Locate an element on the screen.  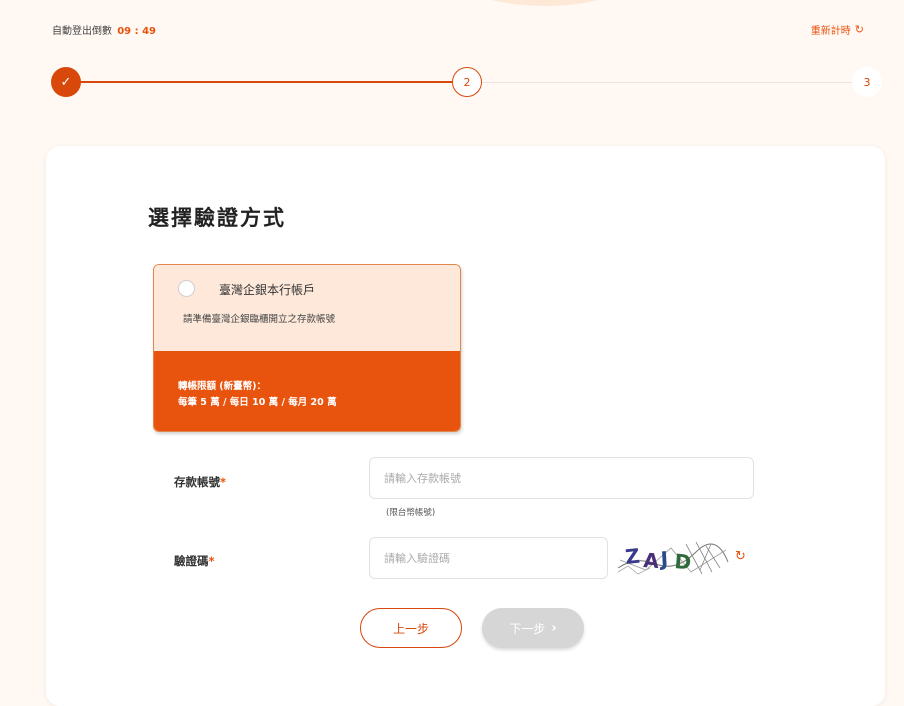
page-title: 選擇驗證方式 is located at coordinates (217, 218).